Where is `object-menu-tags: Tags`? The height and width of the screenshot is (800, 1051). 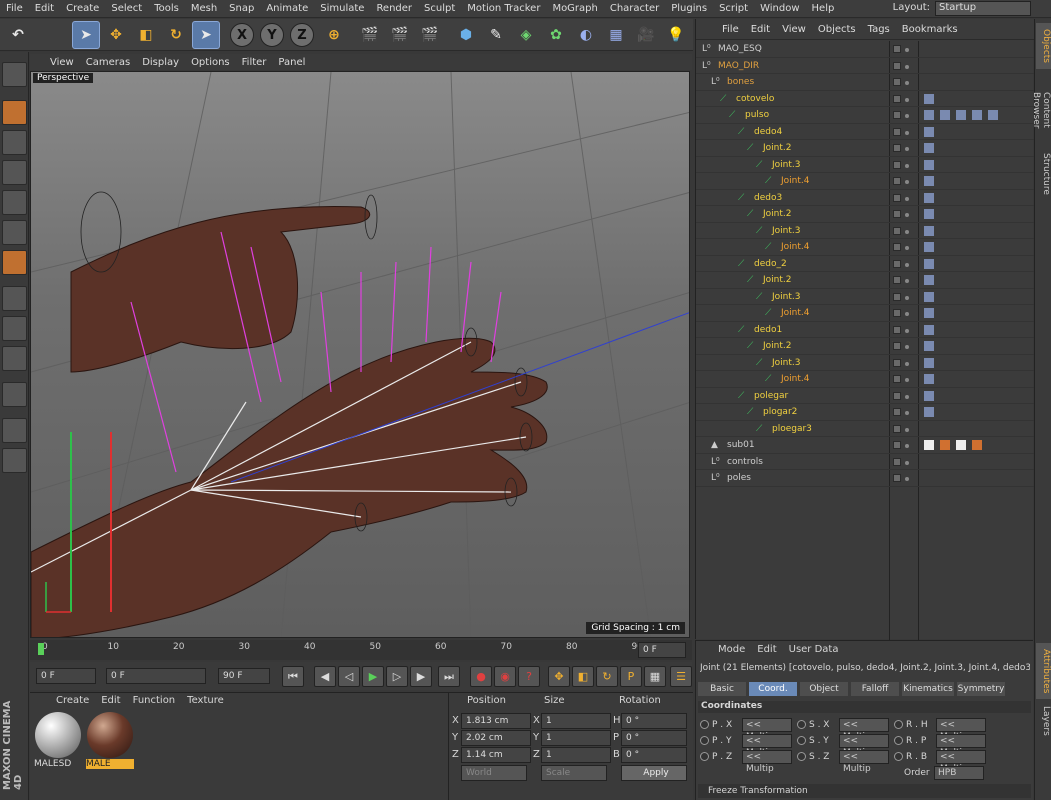 object-menu-tags: Tags is located at coordinates (879, 29).